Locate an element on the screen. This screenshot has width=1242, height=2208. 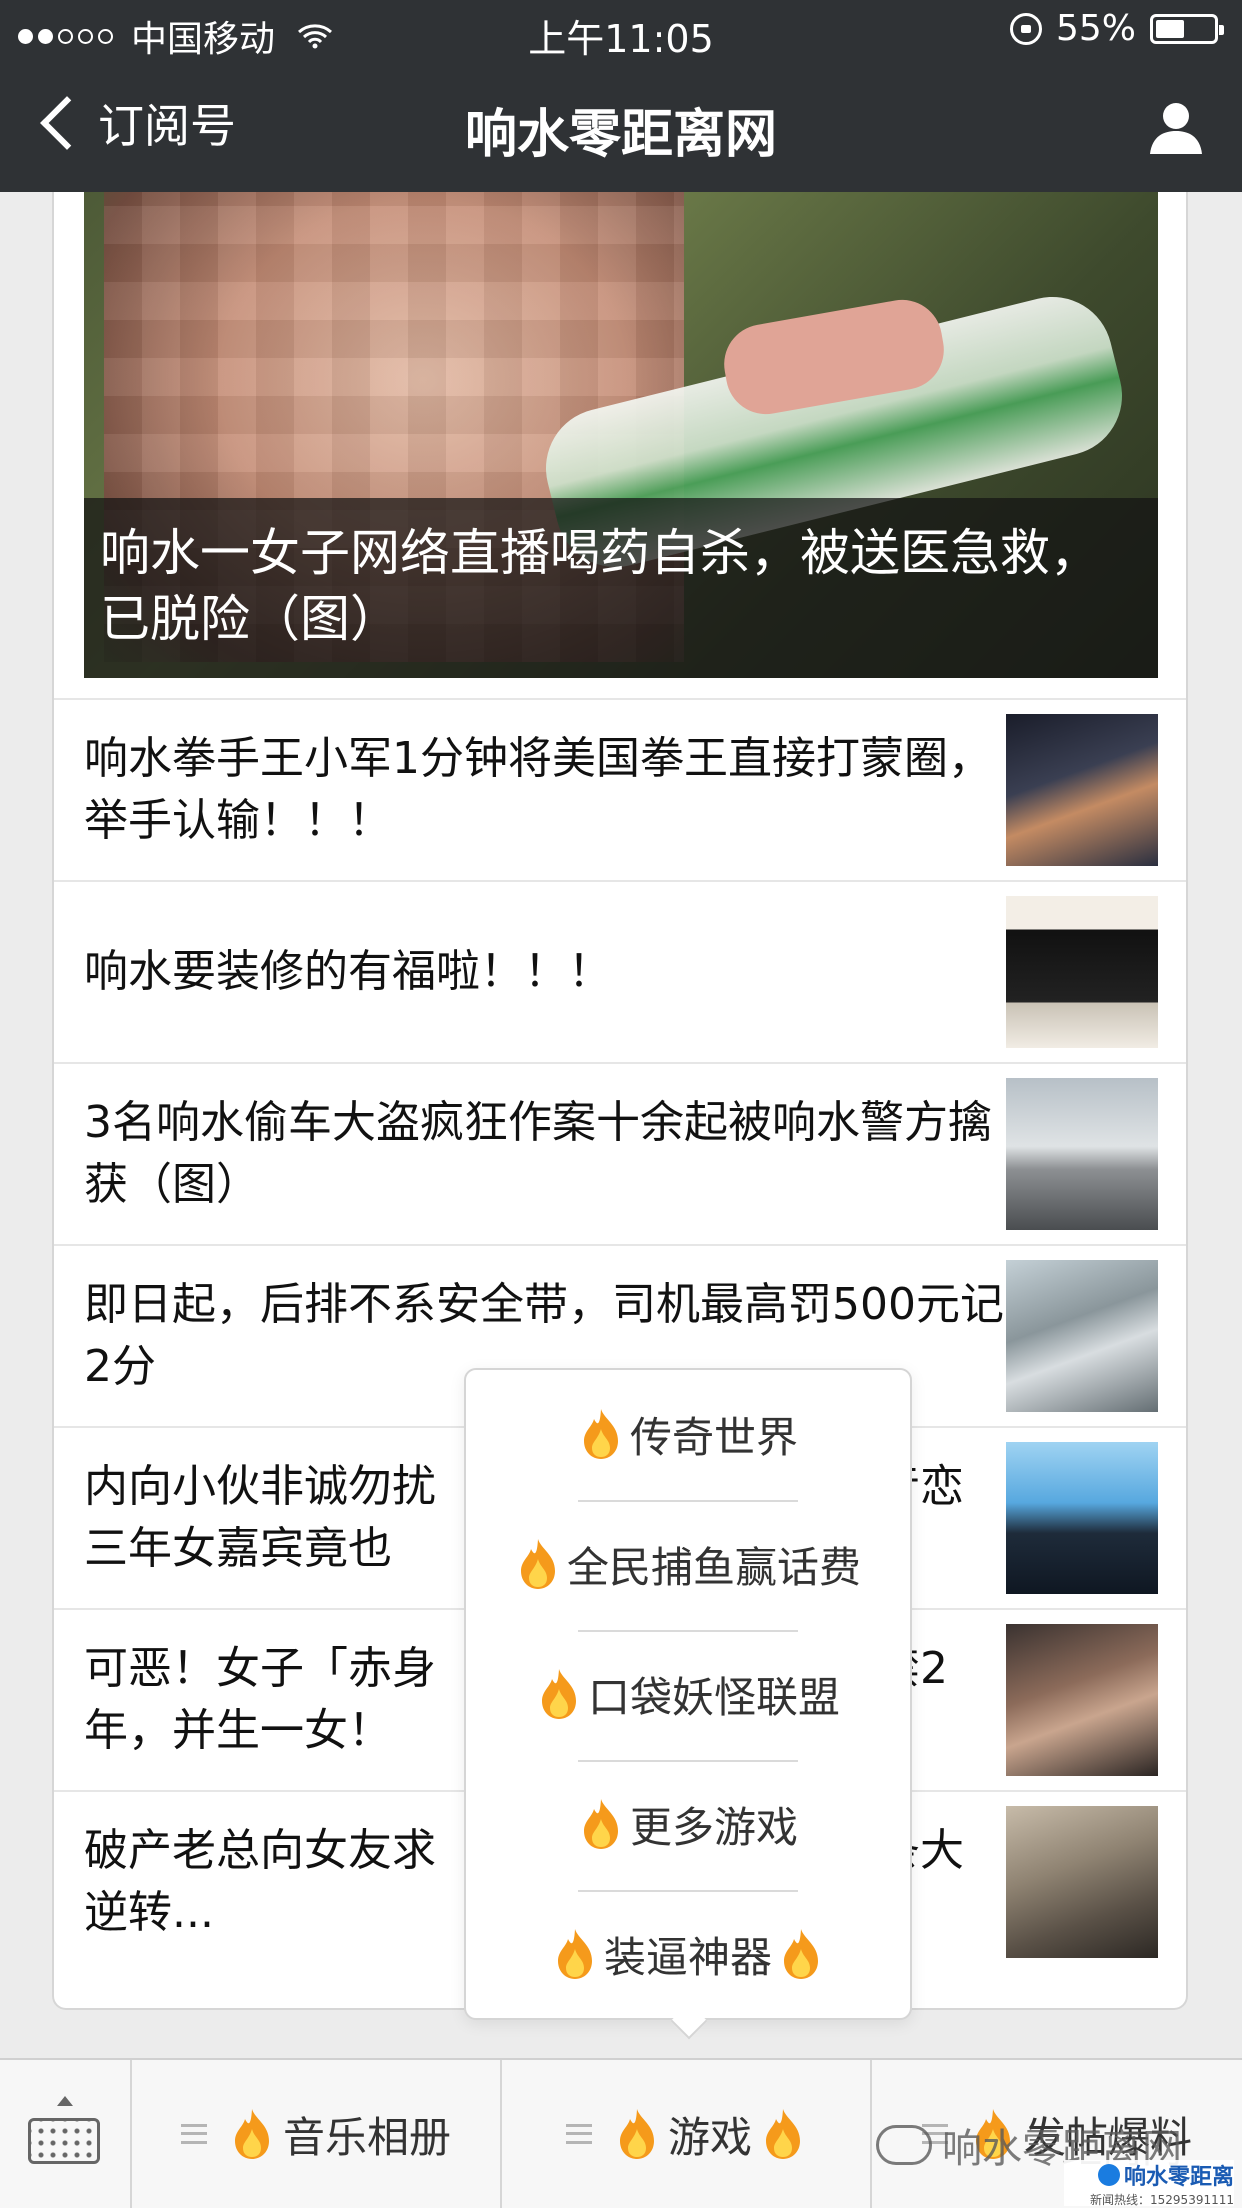
list-item-title: 3名响水偷车大盗疯狂作案十余起被响水警方擒获（图） is located at coordinates (538, 1153).